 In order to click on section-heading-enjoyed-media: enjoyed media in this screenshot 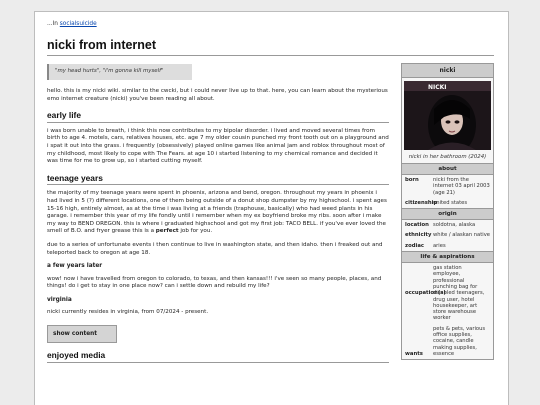, I will do `click(218, 357)`.